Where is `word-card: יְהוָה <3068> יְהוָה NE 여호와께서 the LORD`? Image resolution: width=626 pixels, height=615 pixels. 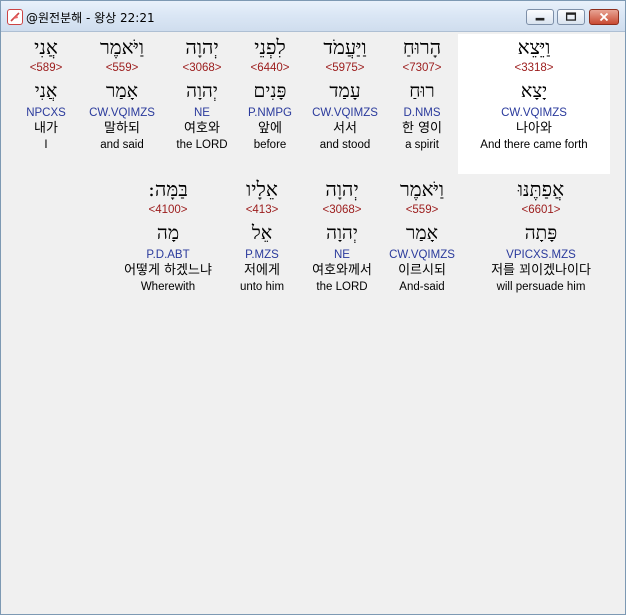
word-card: יְהוָה <3068> יְהוָה NE 여호와께서 the LORD is located at coordinates (342, 235).